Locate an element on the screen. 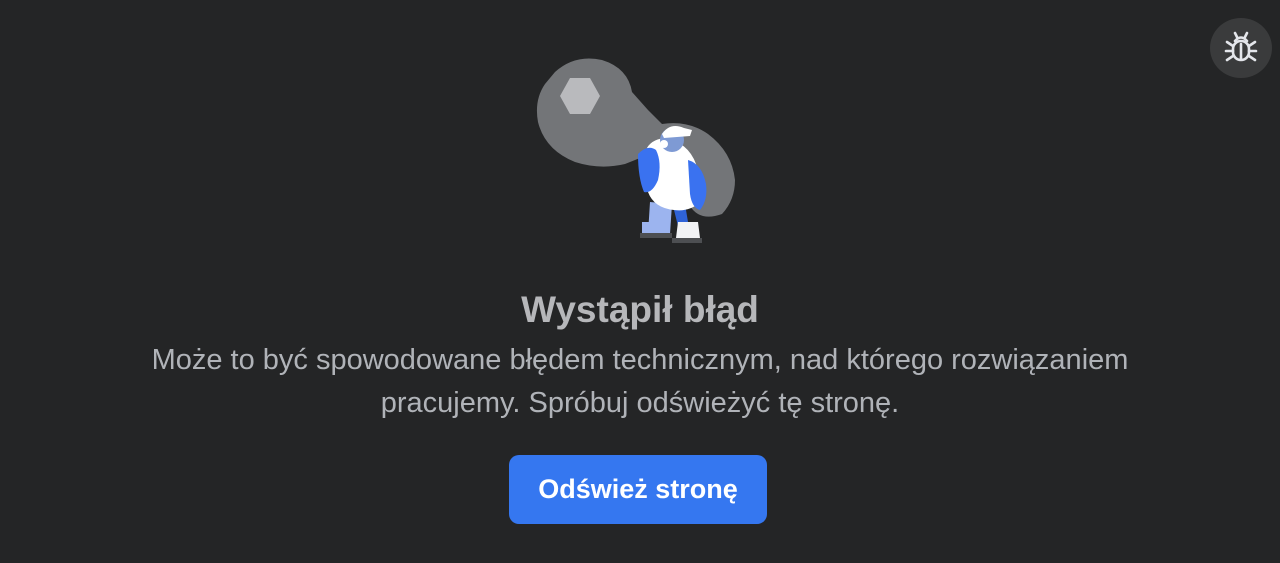 The image size is (1280, 563). error-title: Wystąpił błąd is located at coordinates (640, 309).